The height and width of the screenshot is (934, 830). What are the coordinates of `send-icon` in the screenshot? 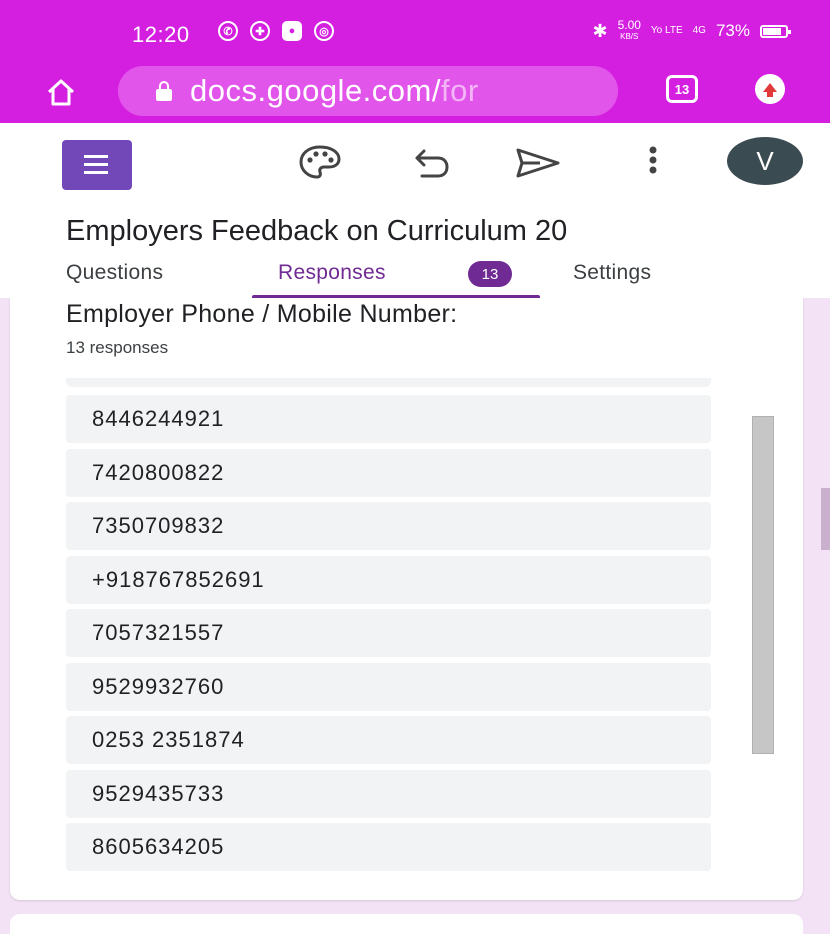 It's located at (538, 163).